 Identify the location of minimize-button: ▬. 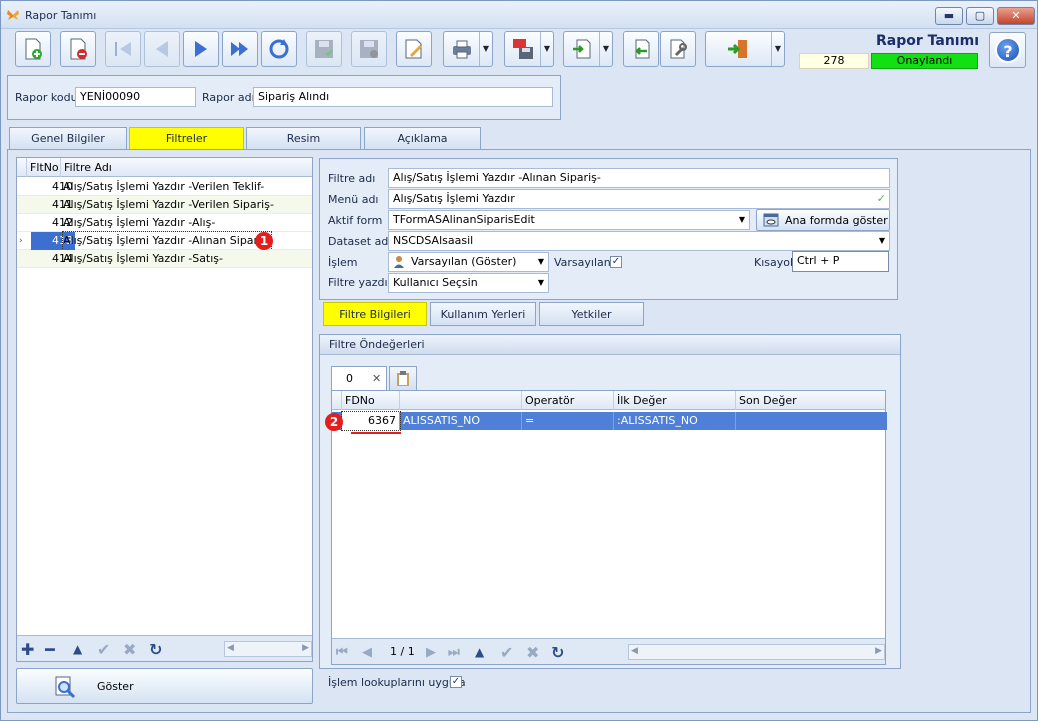
(949, 16).